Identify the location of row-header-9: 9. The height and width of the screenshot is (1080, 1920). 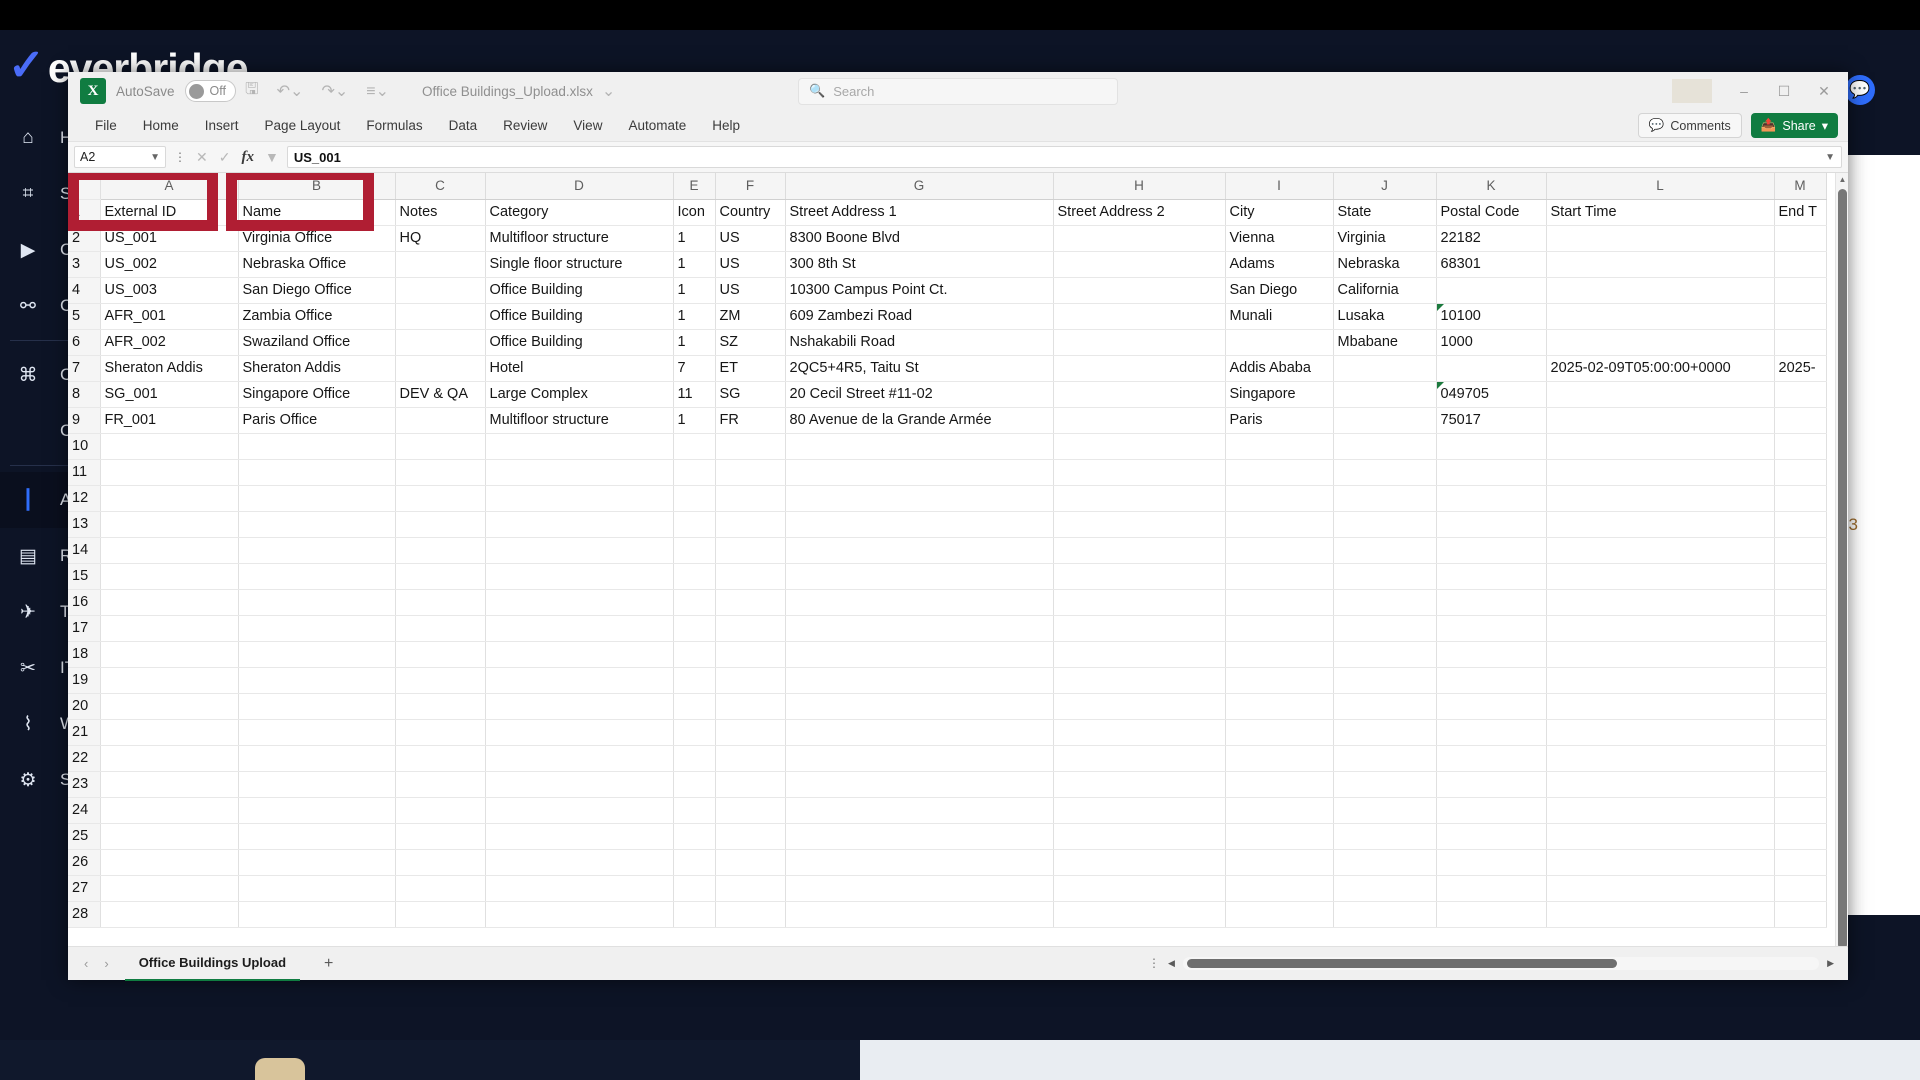
(84, 420).